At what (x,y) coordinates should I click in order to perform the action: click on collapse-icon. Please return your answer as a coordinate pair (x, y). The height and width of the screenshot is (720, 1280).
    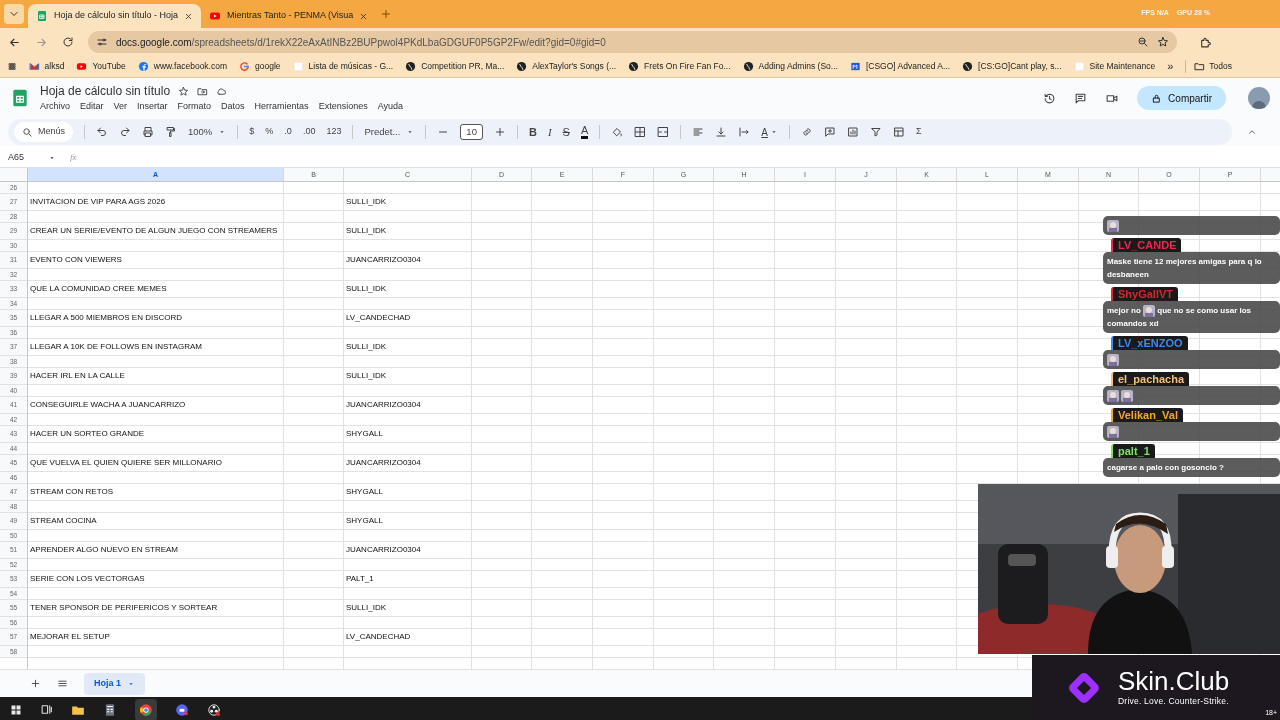
    Looking at the image, I should click on (1252, 132).